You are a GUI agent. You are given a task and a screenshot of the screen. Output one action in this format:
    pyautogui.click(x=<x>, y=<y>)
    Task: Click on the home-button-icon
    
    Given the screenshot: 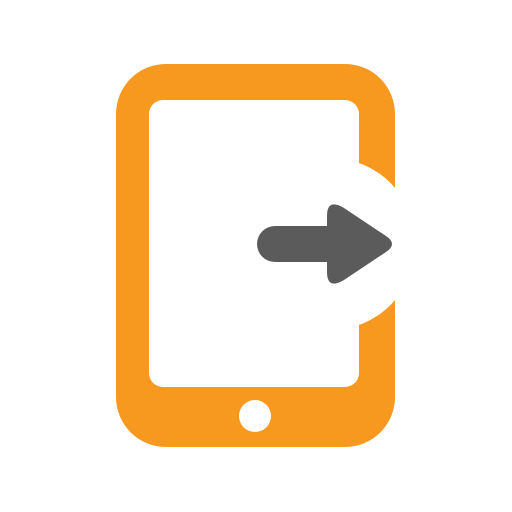 What is the action you would take?
    pyautogui.click(x=255, y=416)
    